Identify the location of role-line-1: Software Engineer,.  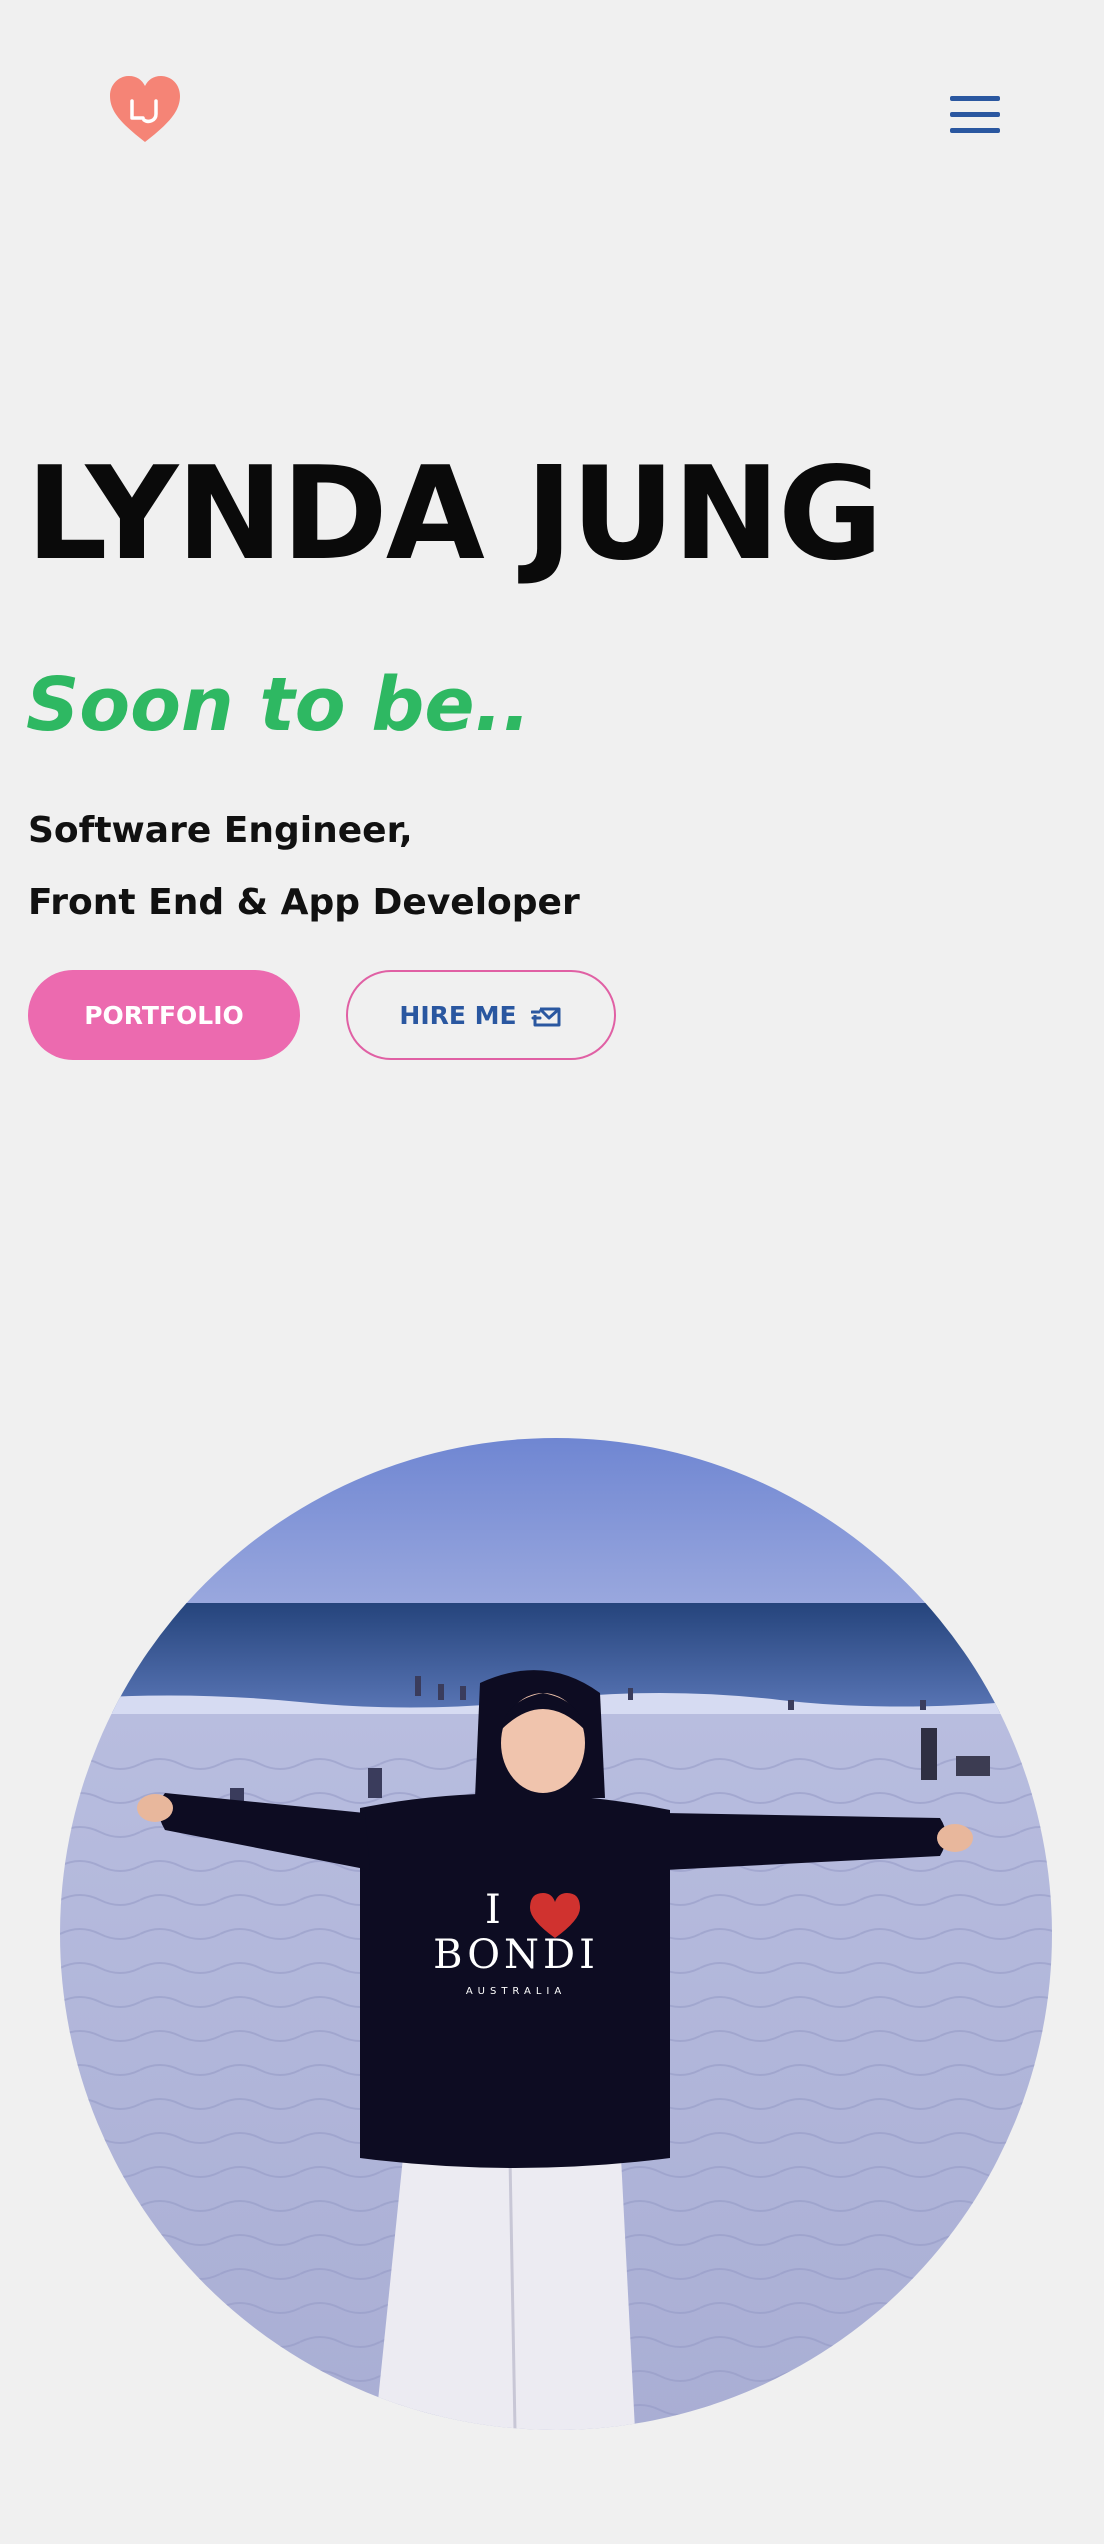
(220, 830).